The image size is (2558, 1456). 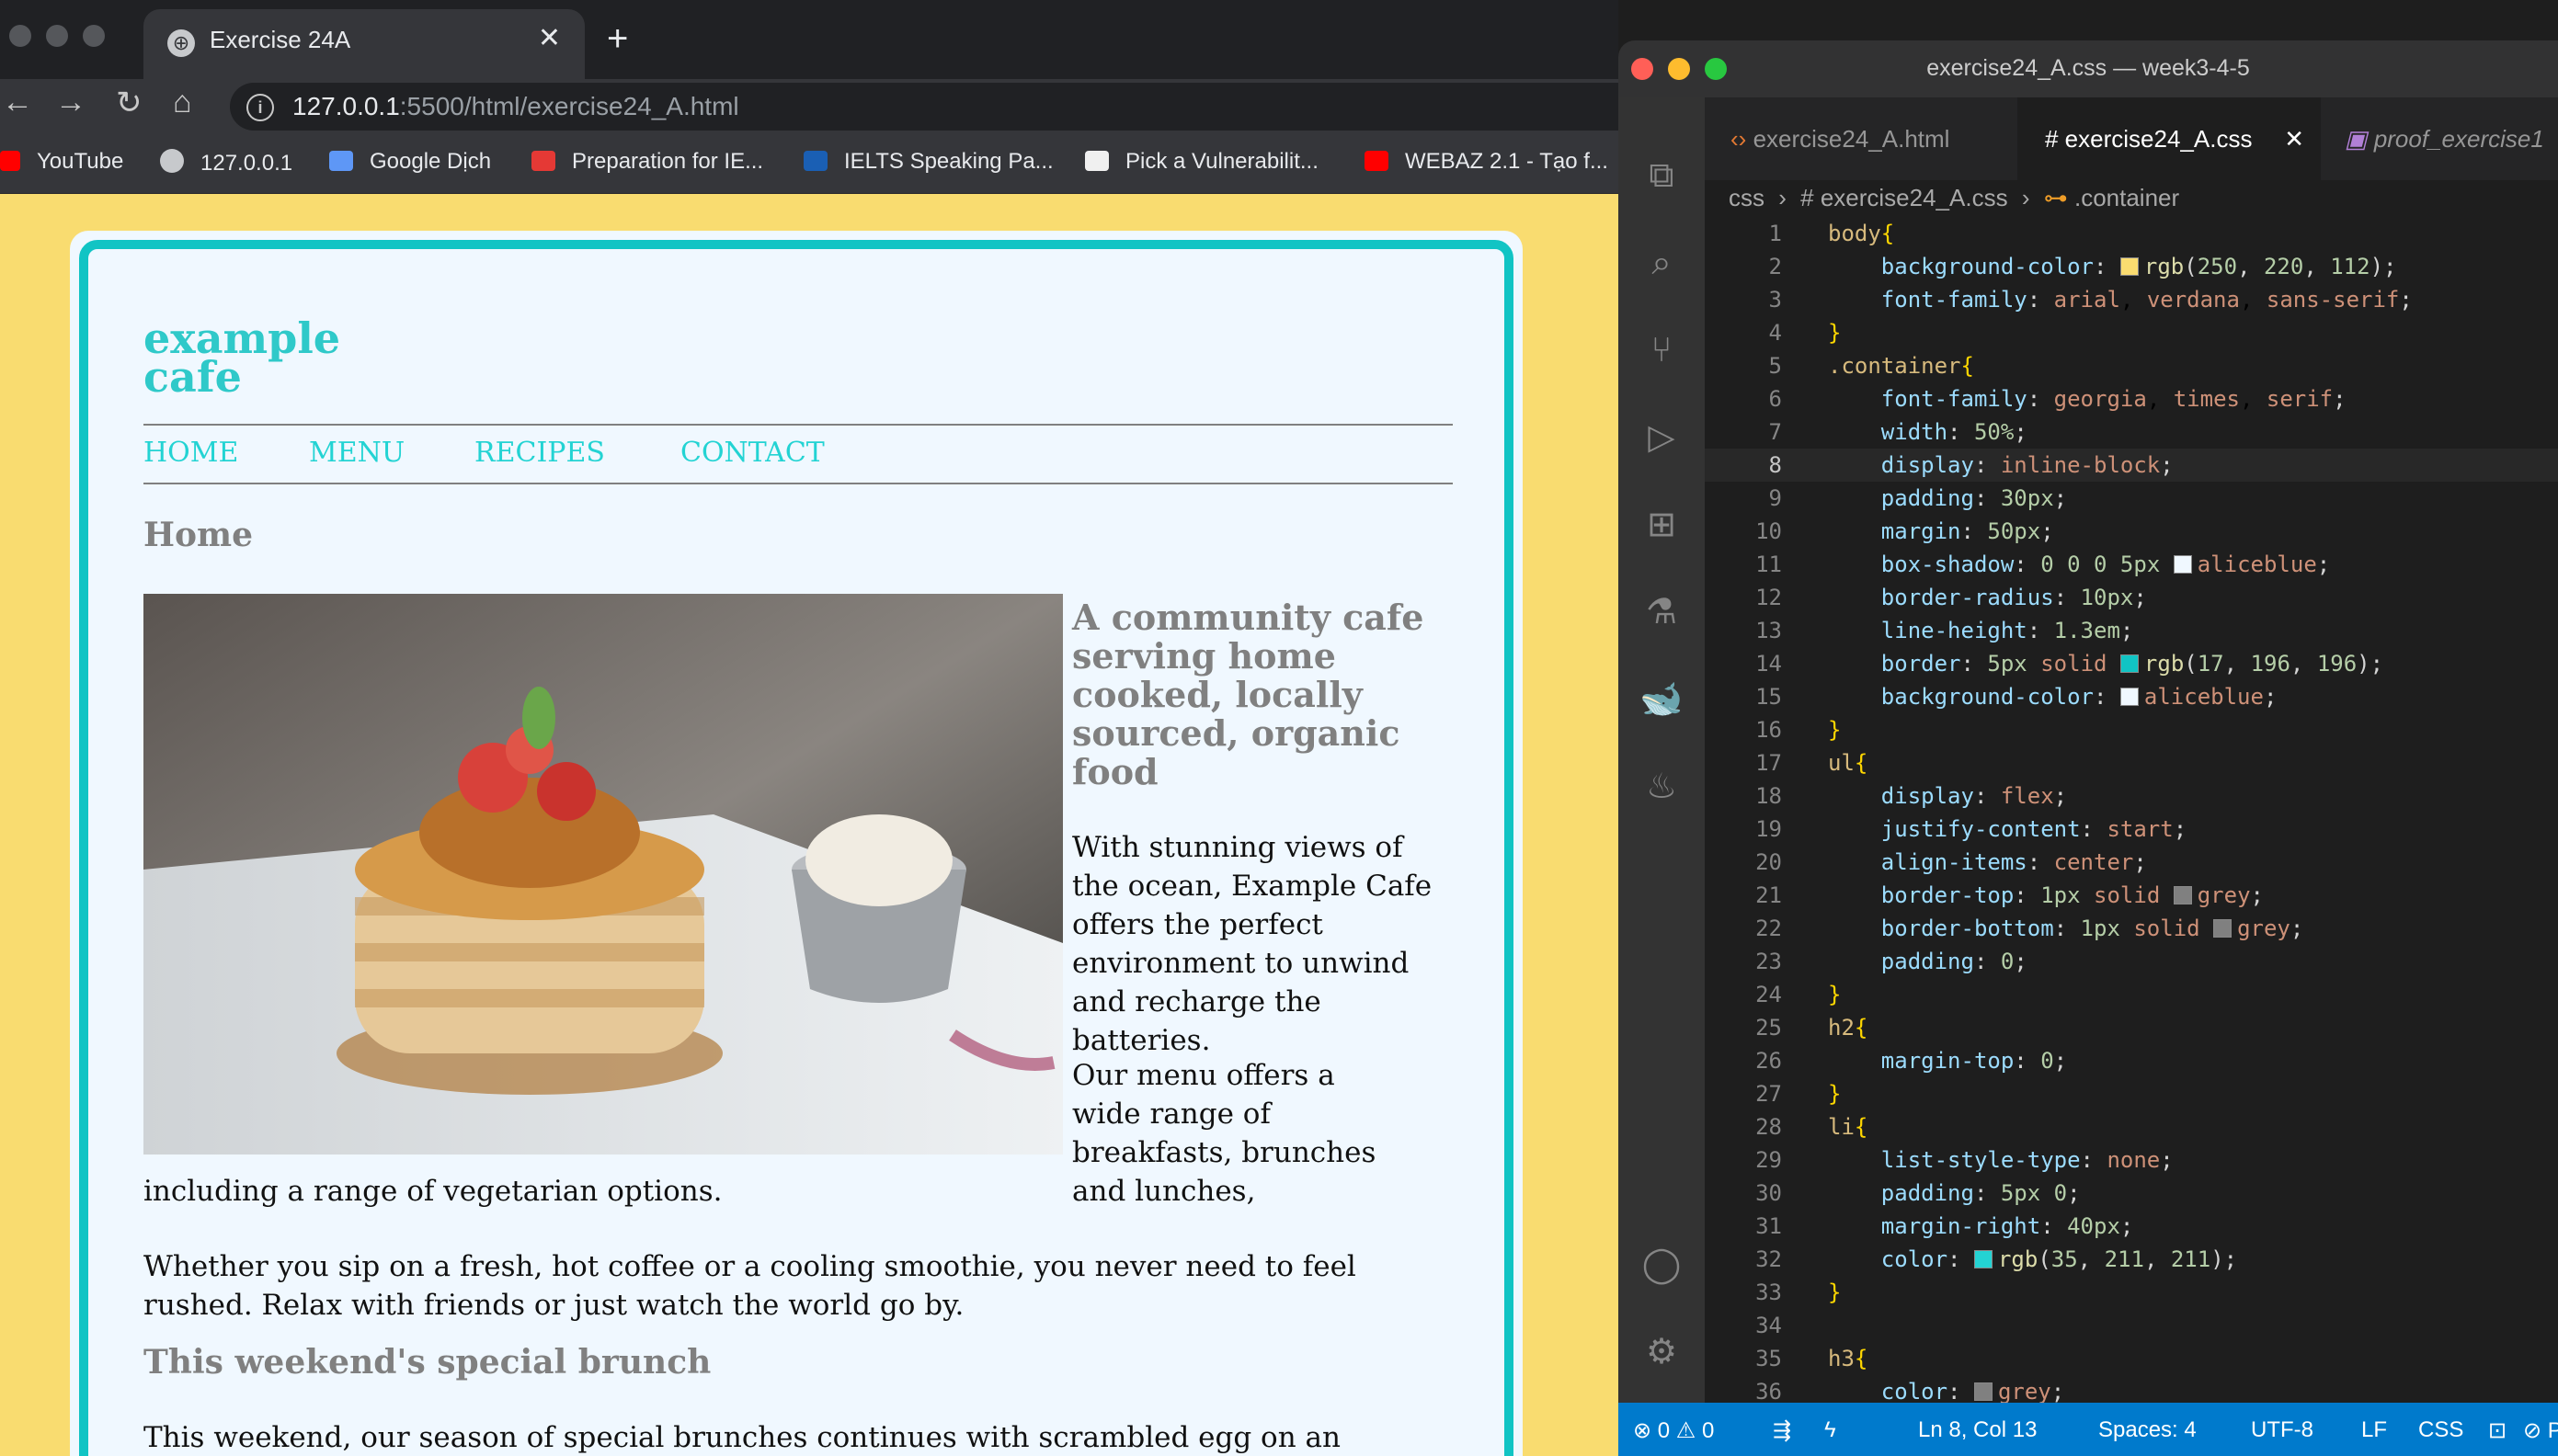 I want to click on code-line: 26 margin-top: 0;, so click(x=2131, y=1060).